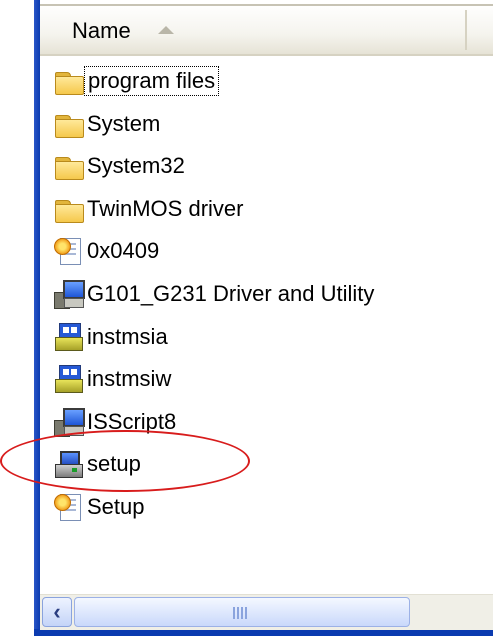 The image size is (493, 636). I want to click on horizontal-scrollbar: ‹, so click(266, 612).